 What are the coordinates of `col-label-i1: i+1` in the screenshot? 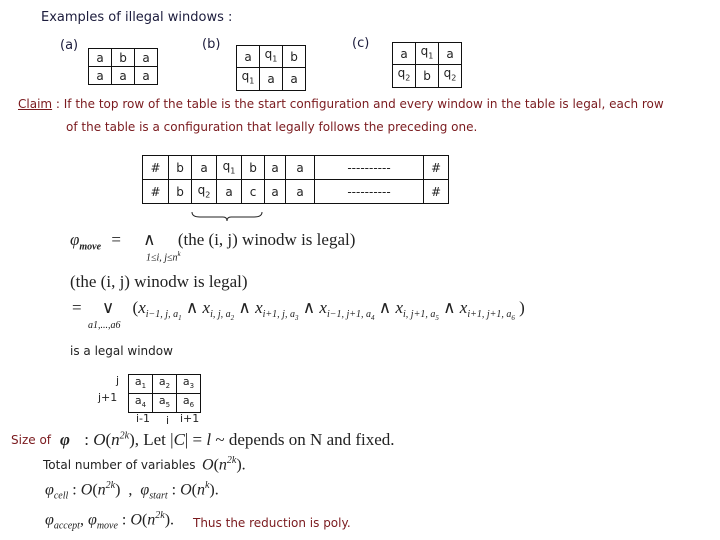 It's located at (190, 418).